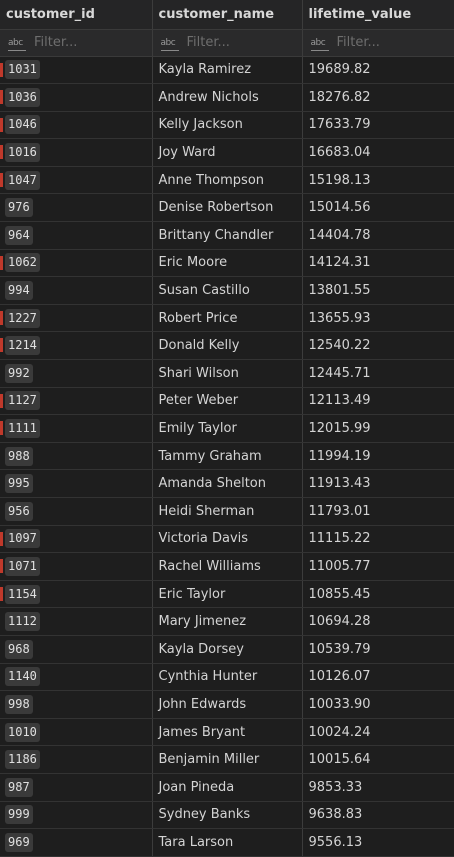 This screenshot has width=454, height=857. What do you see at coordinates (378, 401) in the screenshot?
I see `lifetime-value-cell: 12113.49` at bounding box center [378, 401].